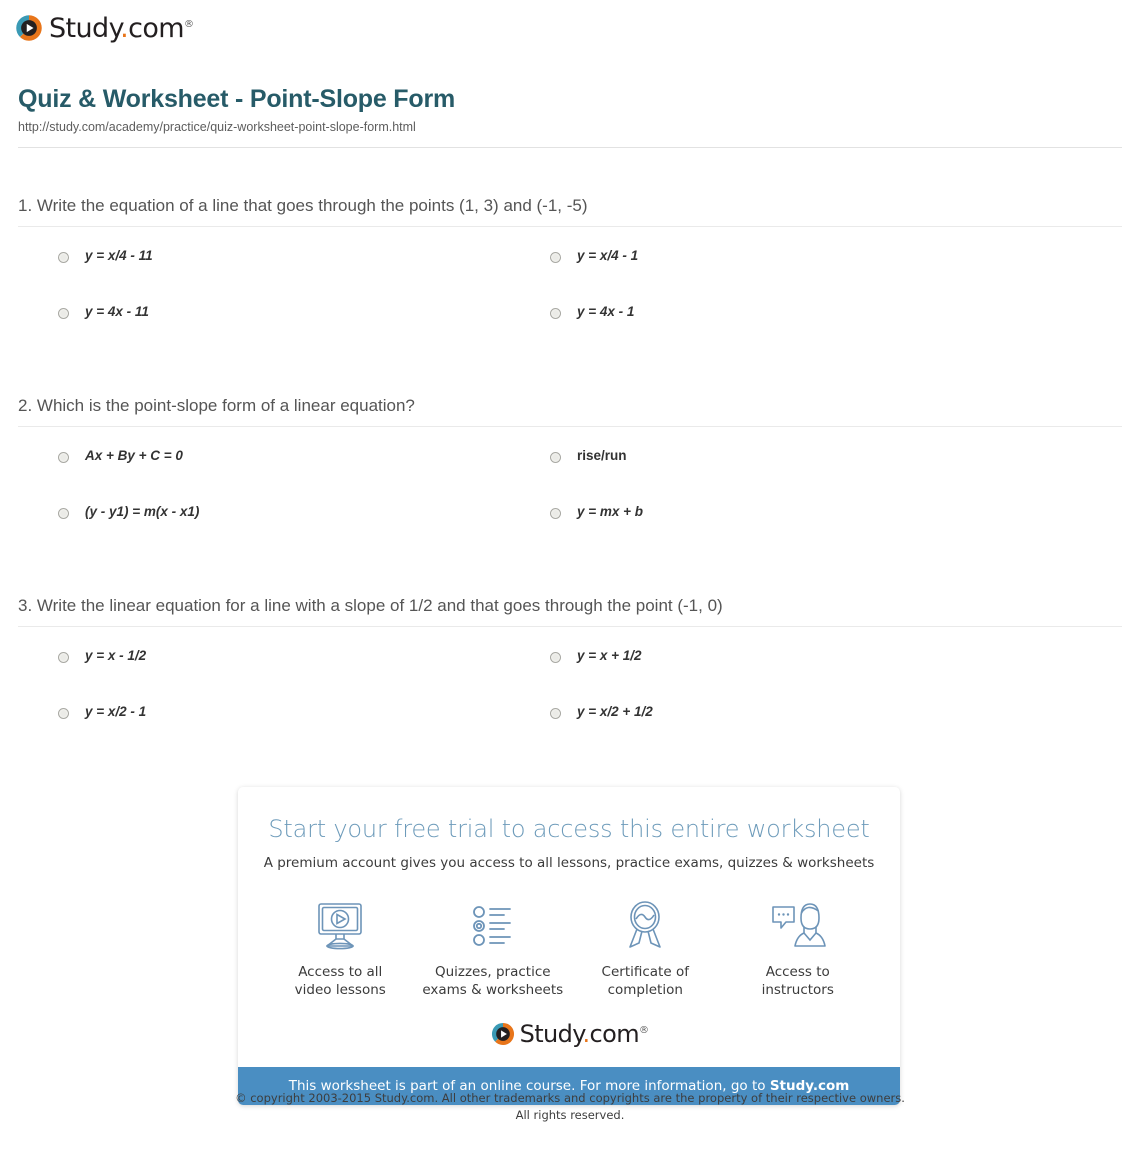  I want to click on site-logo-wordmark: Study.com®, so click(121, 28).